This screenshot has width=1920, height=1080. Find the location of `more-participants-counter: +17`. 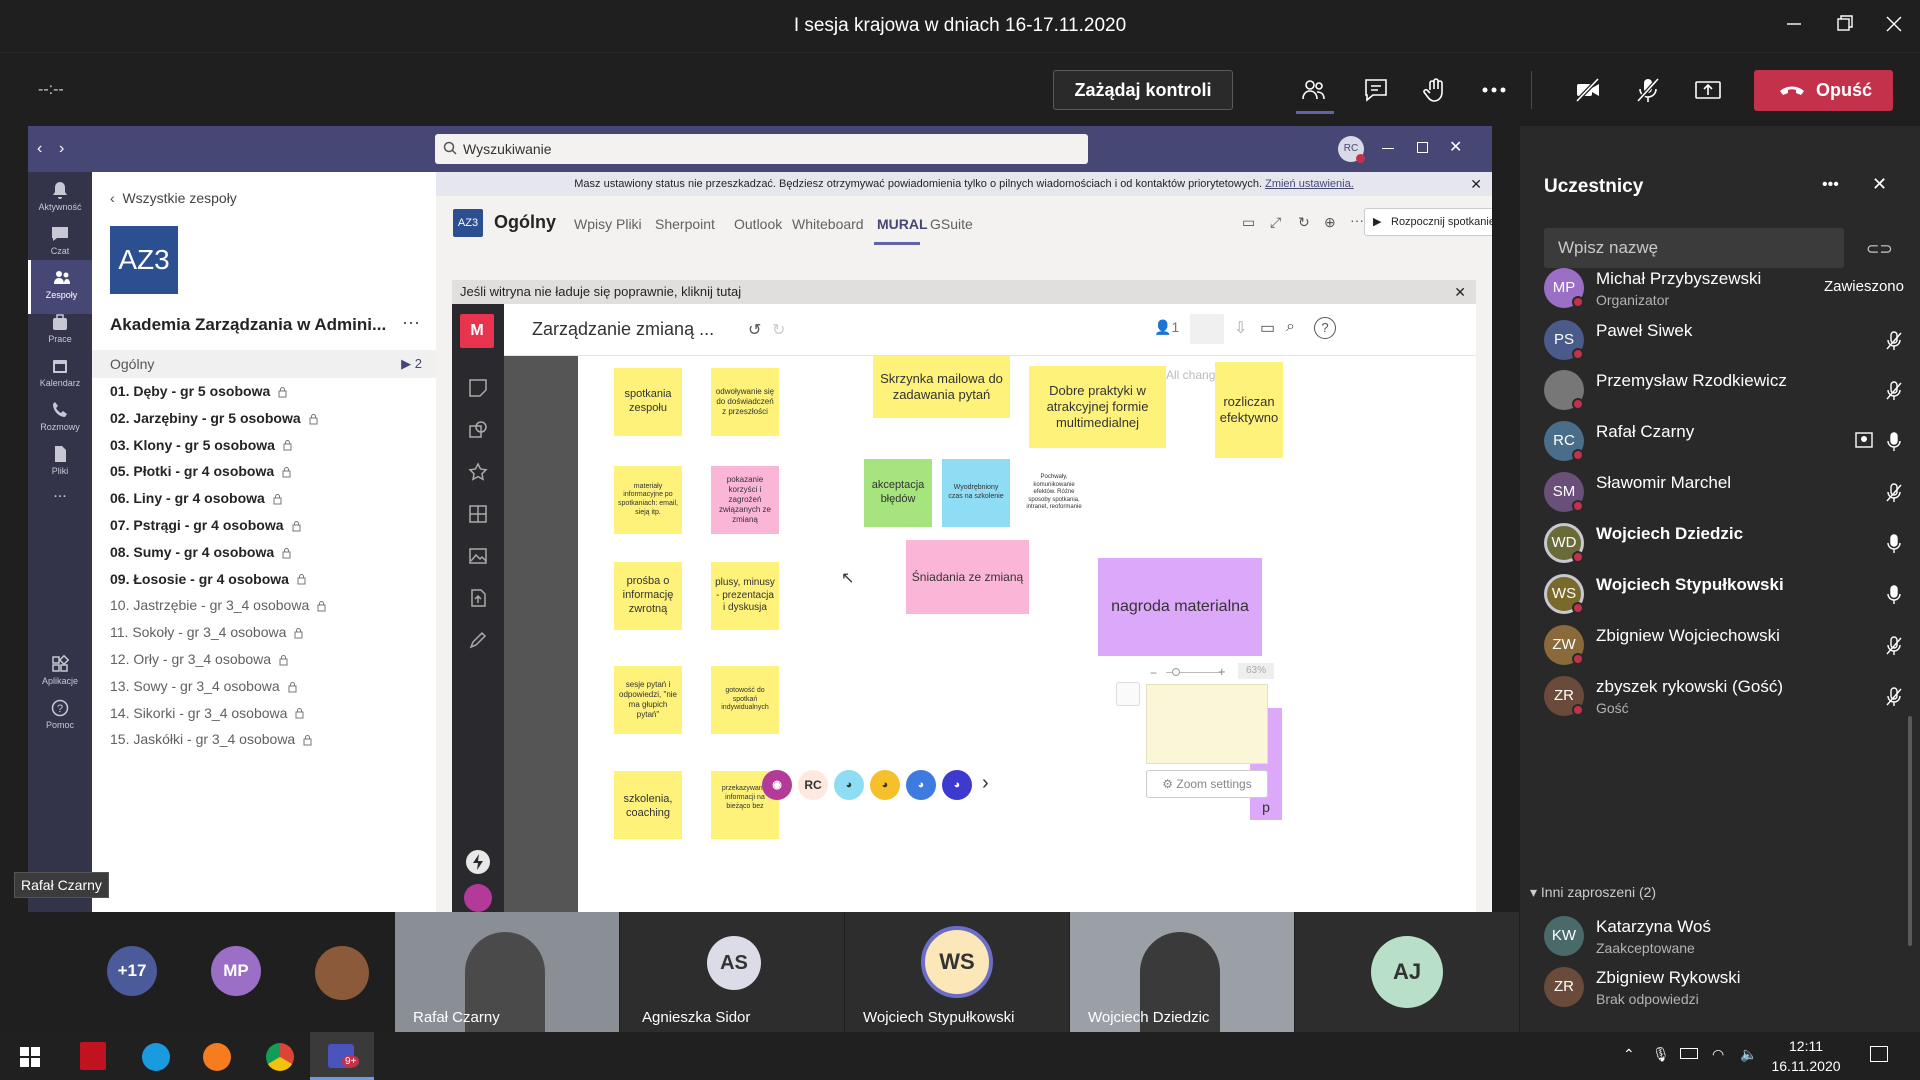

more-participants-counter: +17 is located at coordinates (132, 971).